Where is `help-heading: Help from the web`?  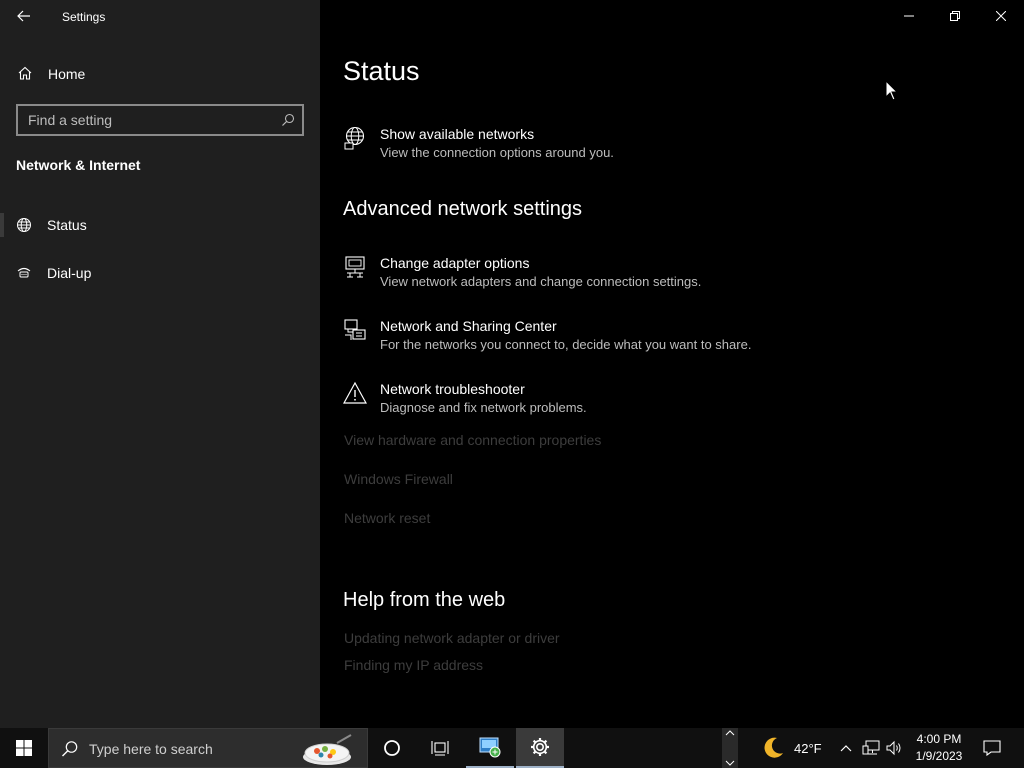 help-heading: Help from the web is located at coordinates (424, 600).